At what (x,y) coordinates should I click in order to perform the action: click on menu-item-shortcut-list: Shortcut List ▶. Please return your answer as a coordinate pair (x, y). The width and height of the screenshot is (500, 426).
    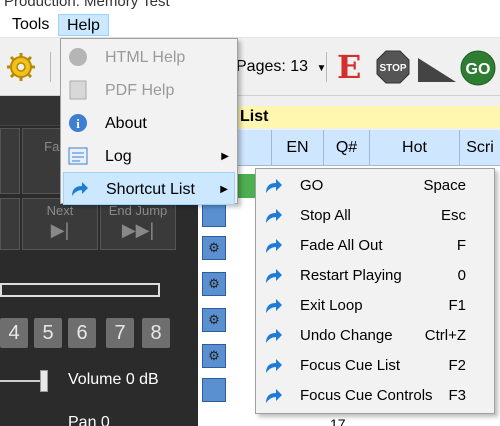
    Looking at the image, I should click on (149, 188).